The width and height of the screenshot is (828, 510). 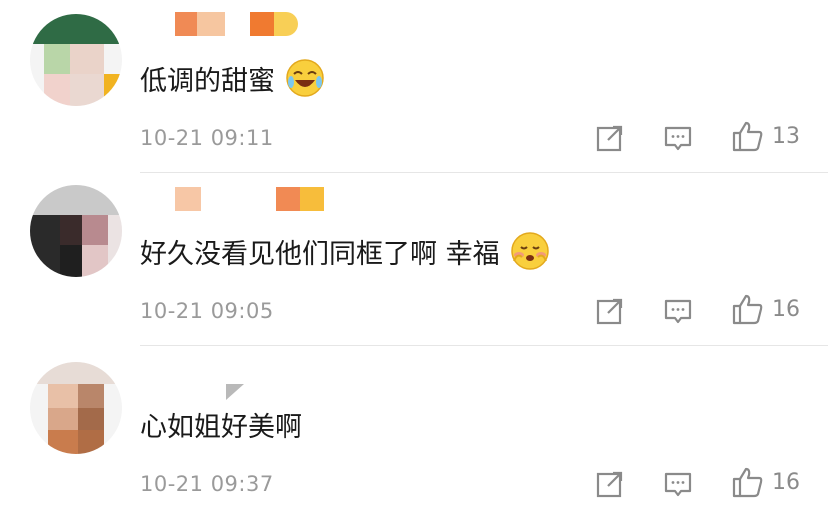 I want to click on blush-emoji-icon, so click(x=529, y=251).